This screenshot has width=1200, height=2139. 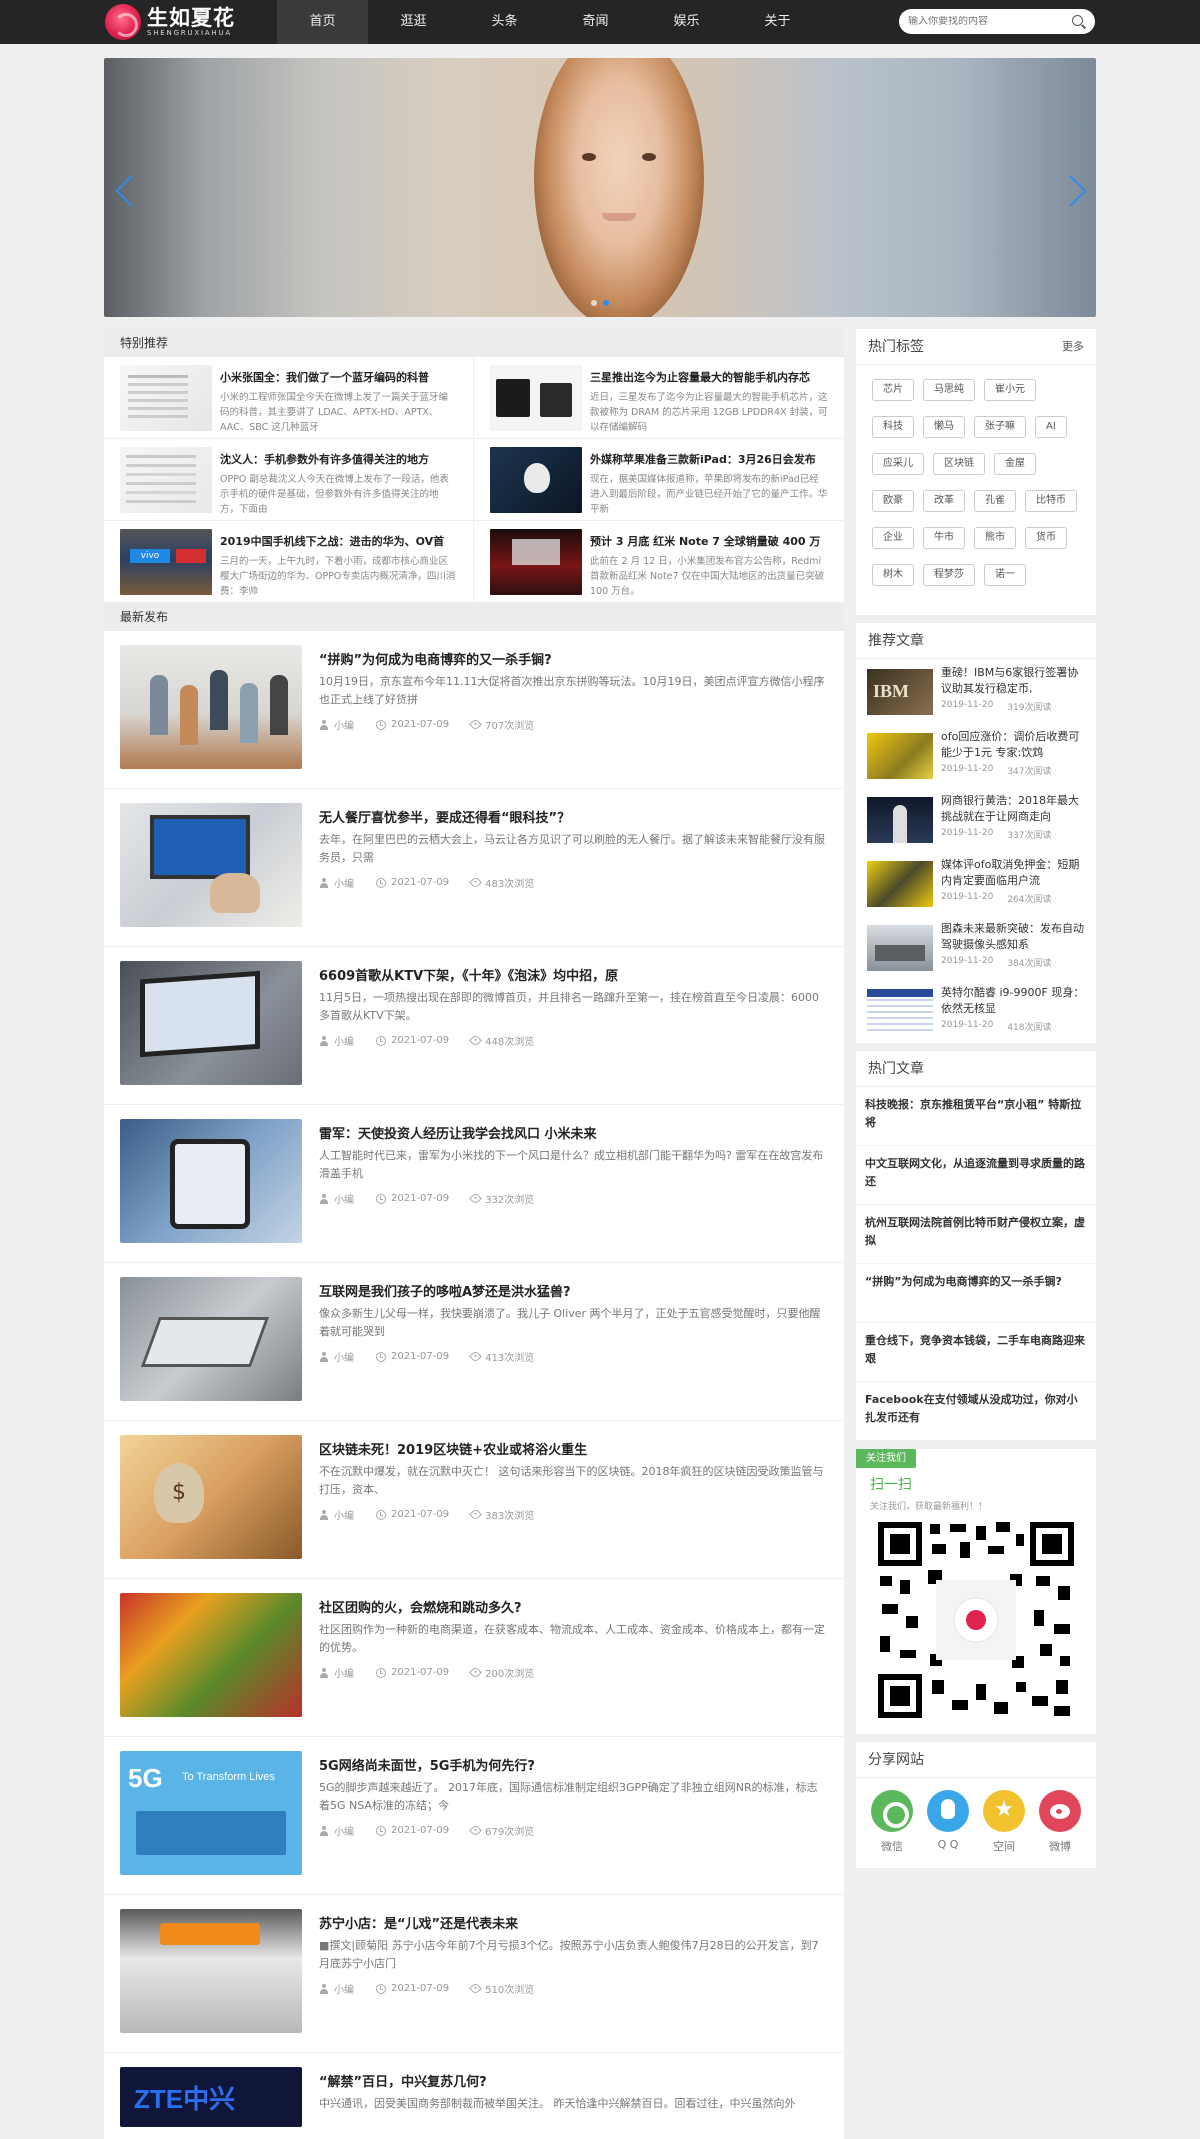 I want to click on recommended-item-title: 媒体评ofo取消免押金：短期内肯定要面临用户流, so click(x=1013, y=873).